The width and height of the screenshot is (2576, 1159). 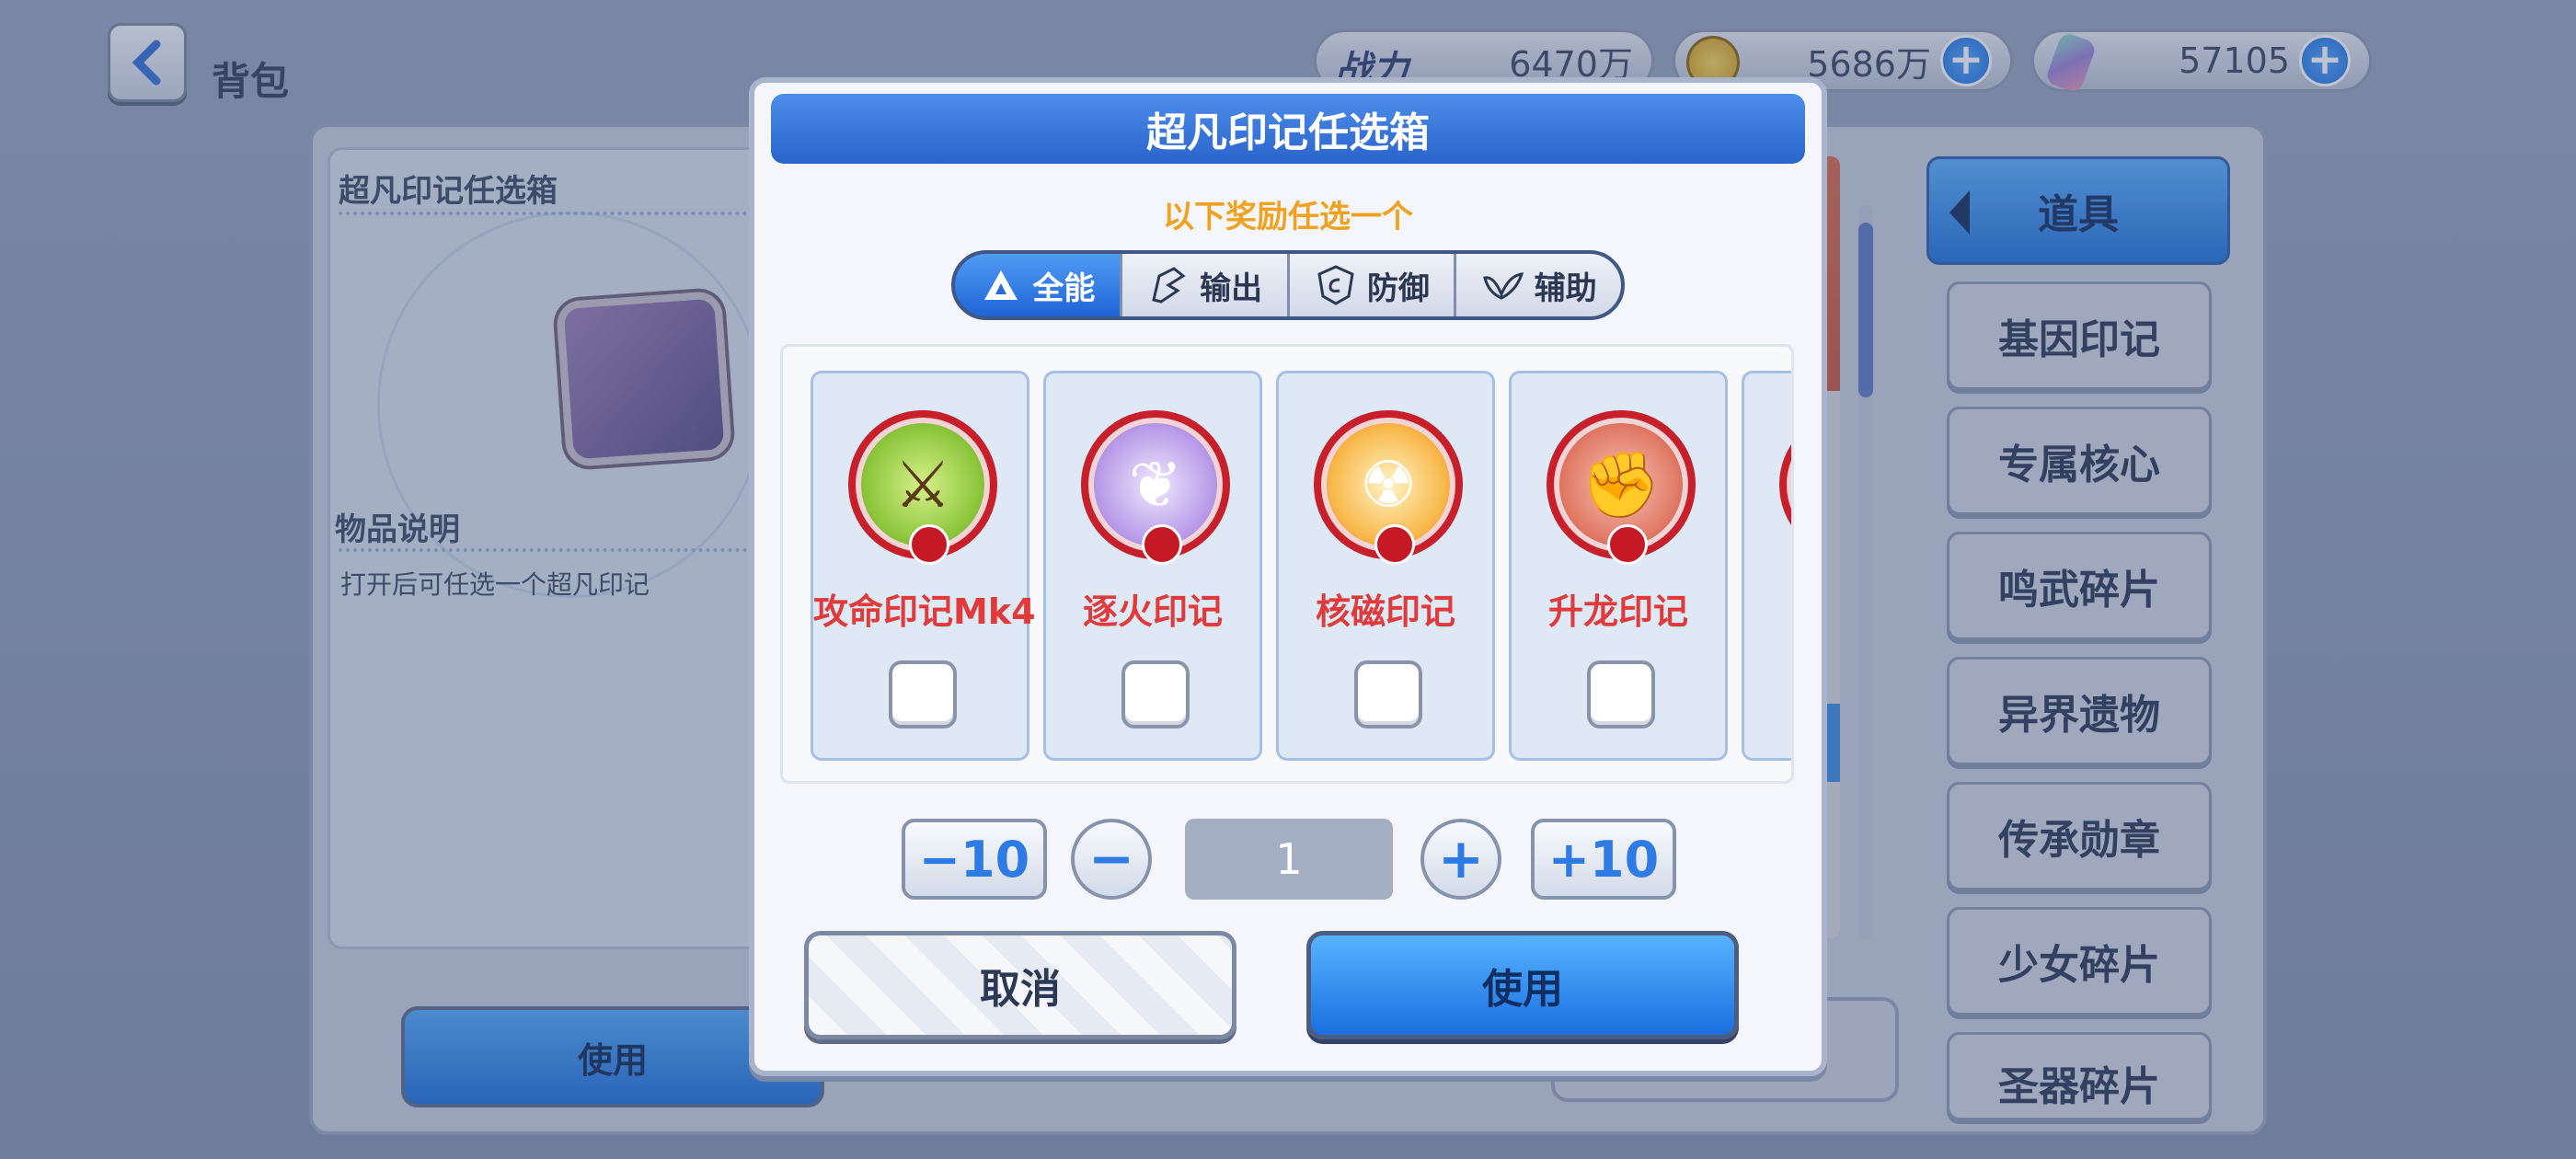 I want to click on tab-all: 全能, so click(x=1038, y=285).